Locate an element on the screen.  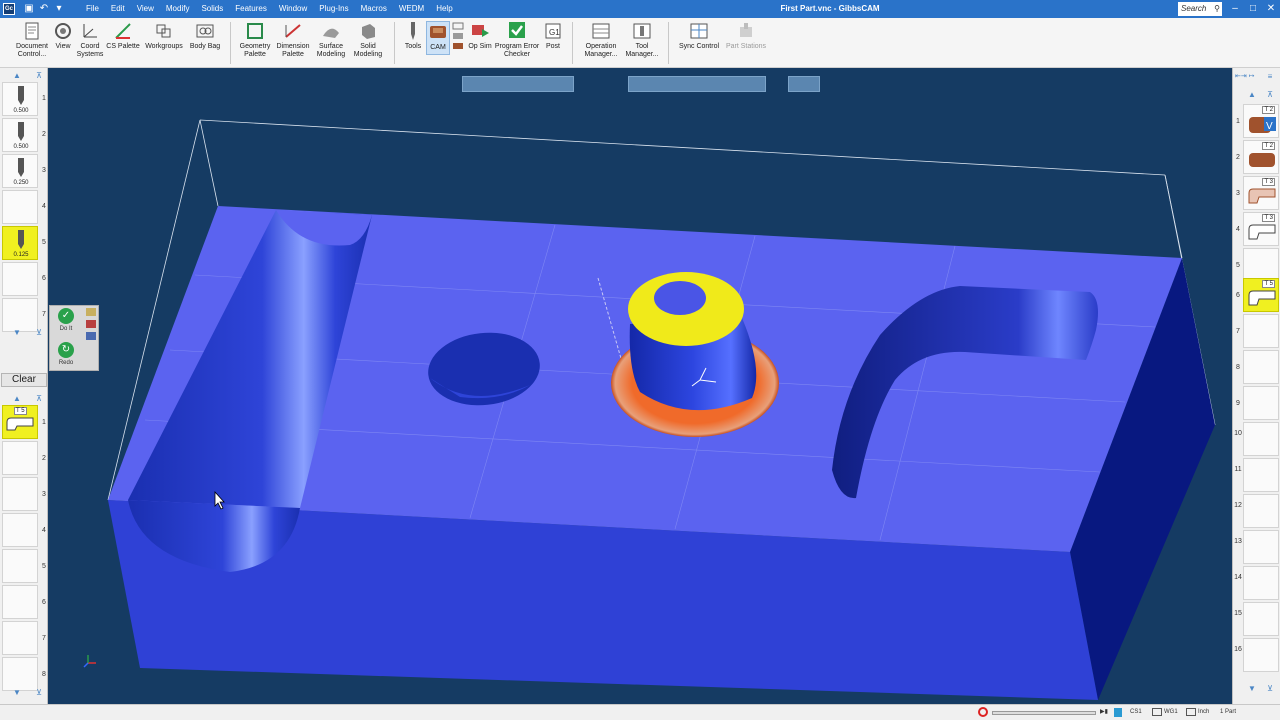
process-list-up-arrow: ▲ is located at coordinates (17, 398).